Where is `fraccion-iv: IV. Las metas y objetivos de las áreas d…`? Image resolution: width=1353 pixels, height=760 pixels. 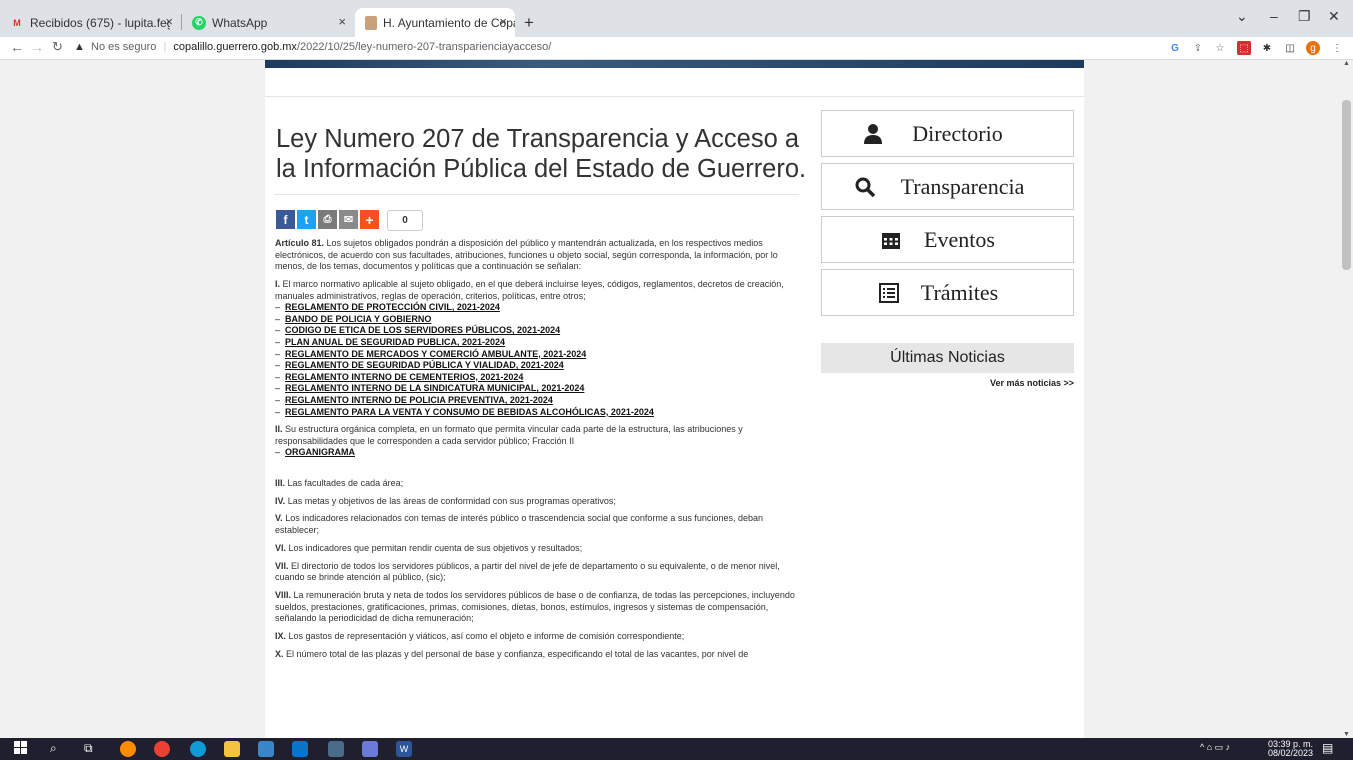
fraccion-iv: IV. Las metas y objetivos de las áreas d… is located at coordinates (539, 502).